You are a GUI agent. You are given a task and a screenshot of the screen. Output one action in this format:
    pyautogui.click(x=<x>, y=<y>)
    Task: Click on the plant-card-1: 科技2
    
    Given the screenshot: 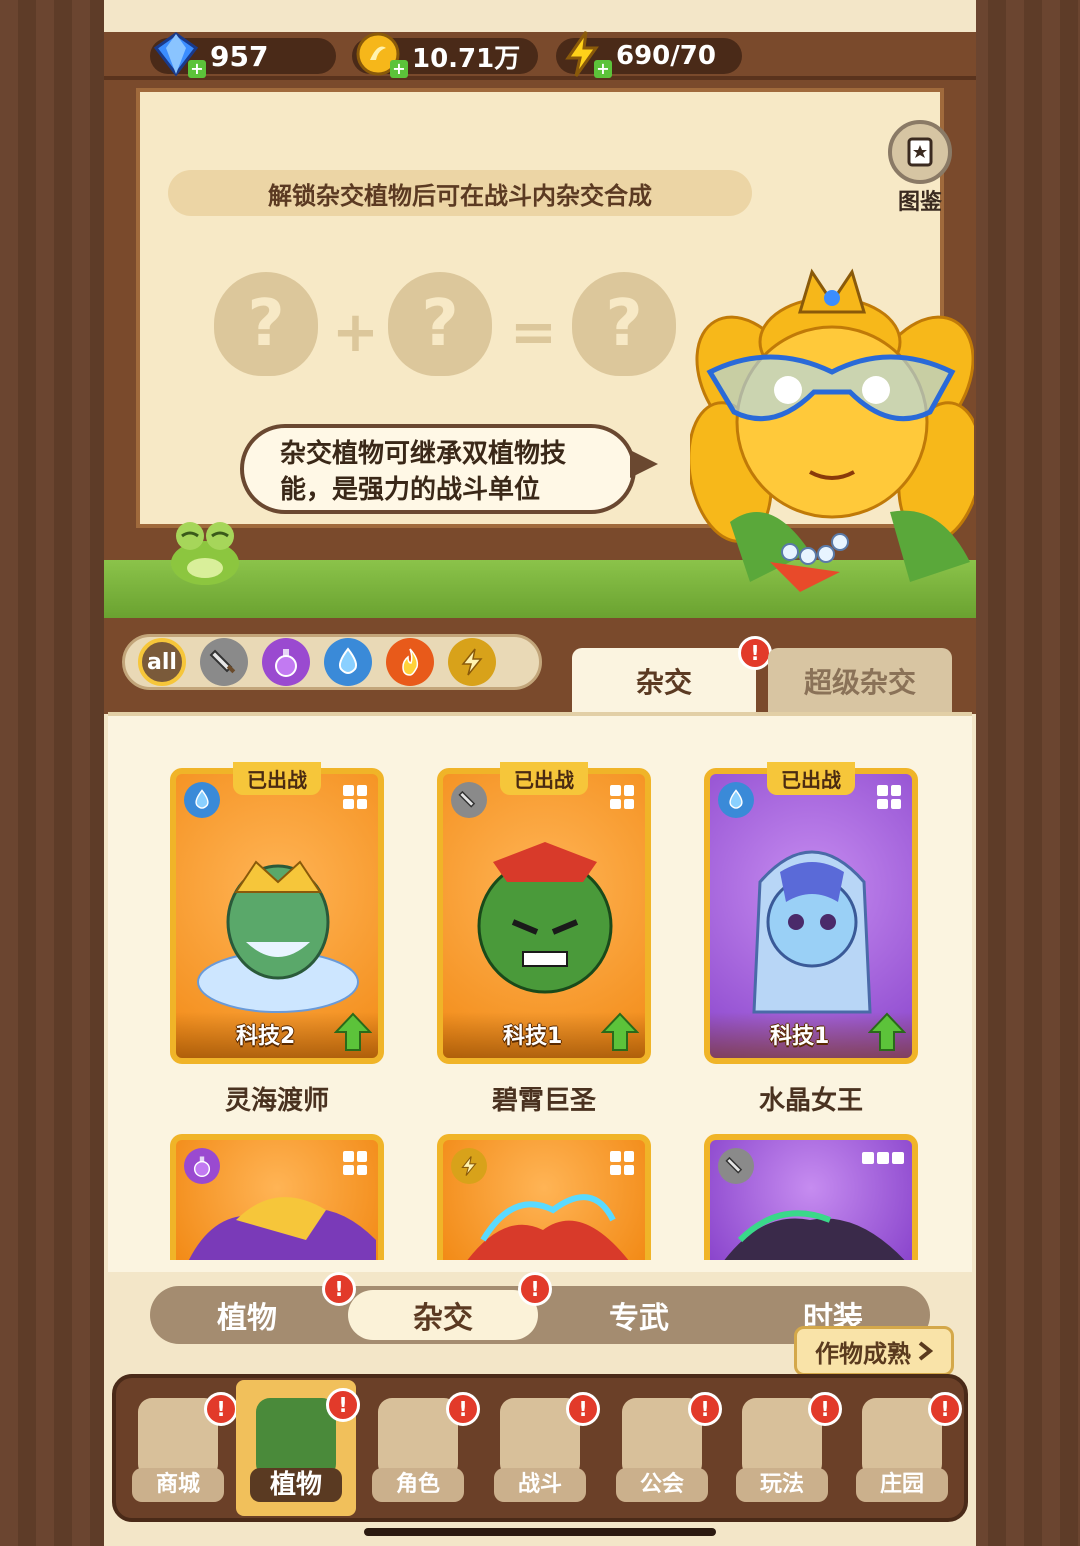 What is the action you would take?
    pyautogui.click(x=277, y=916)
    